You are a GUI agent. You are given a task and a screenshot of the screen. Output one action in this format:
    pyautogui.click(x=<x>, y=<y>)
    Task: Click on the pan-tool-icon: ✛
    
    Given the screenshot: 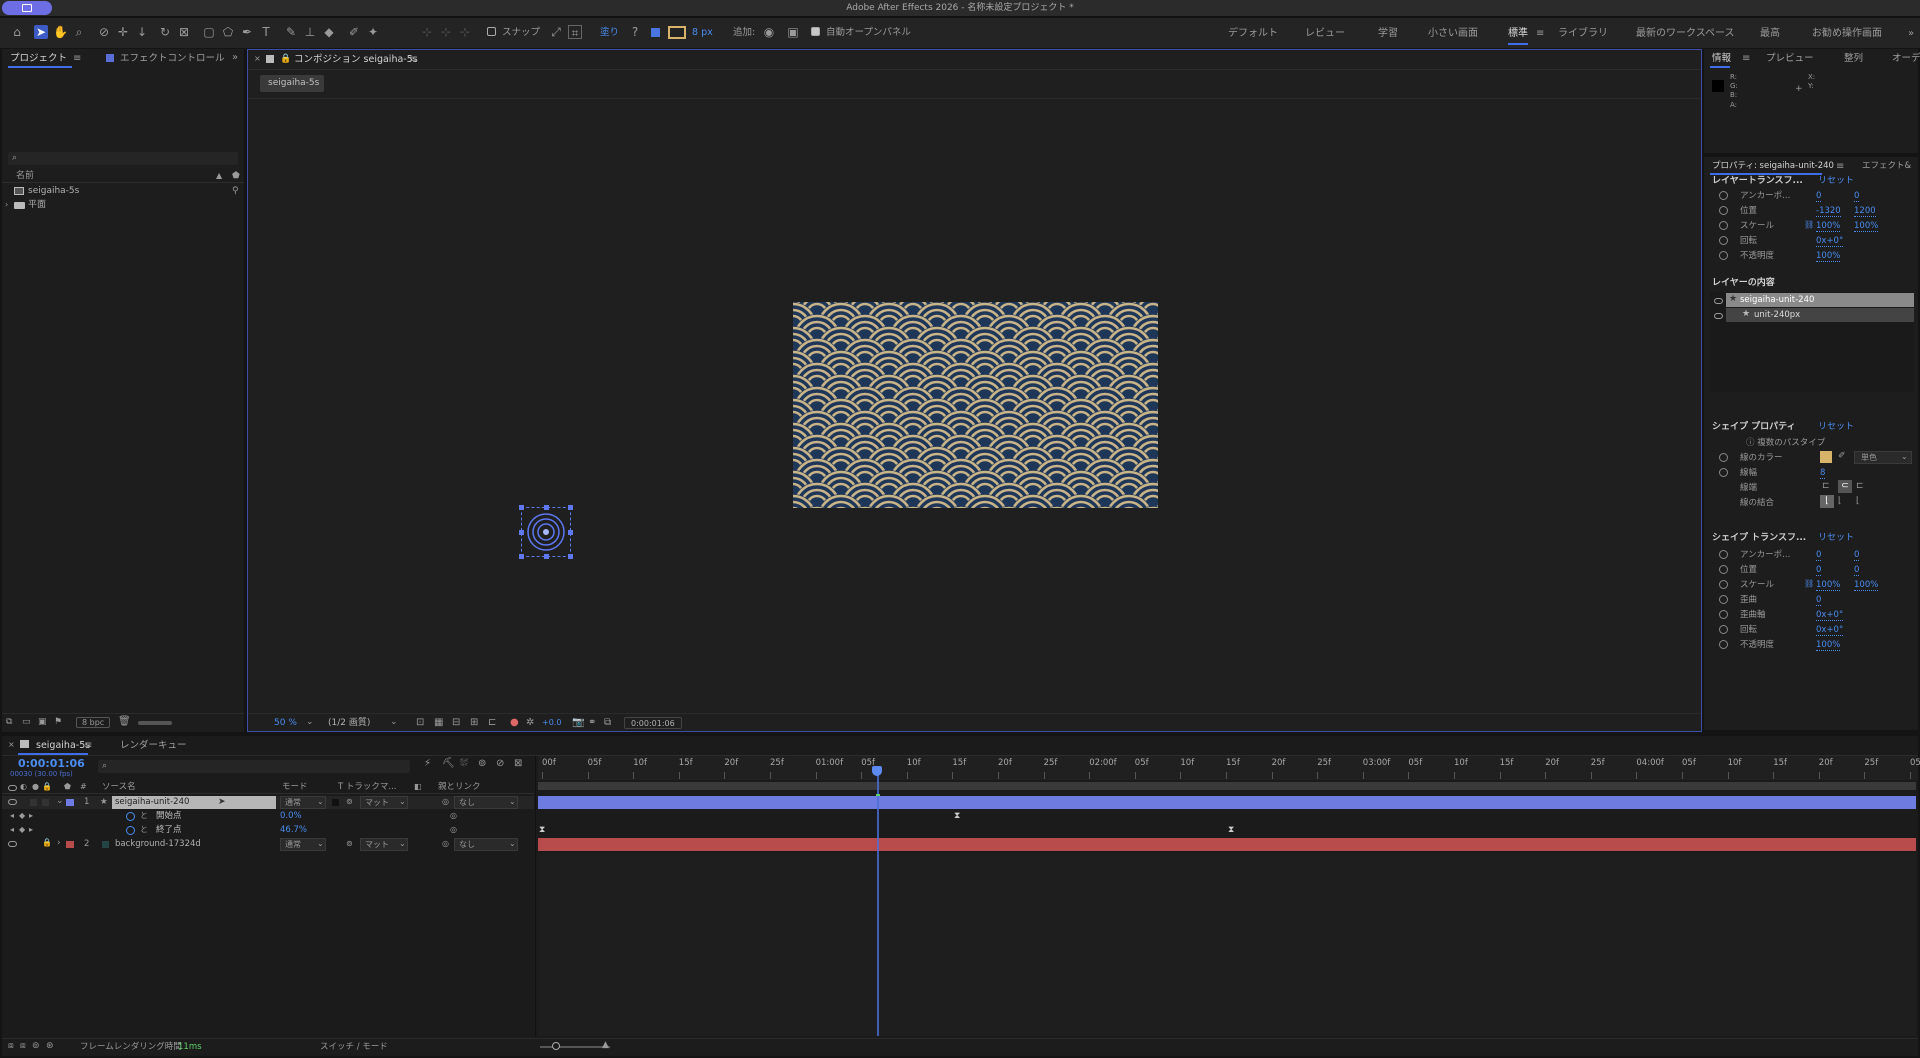 What is the action you would take?
    pyautogui.click(x=123, y=32)
    